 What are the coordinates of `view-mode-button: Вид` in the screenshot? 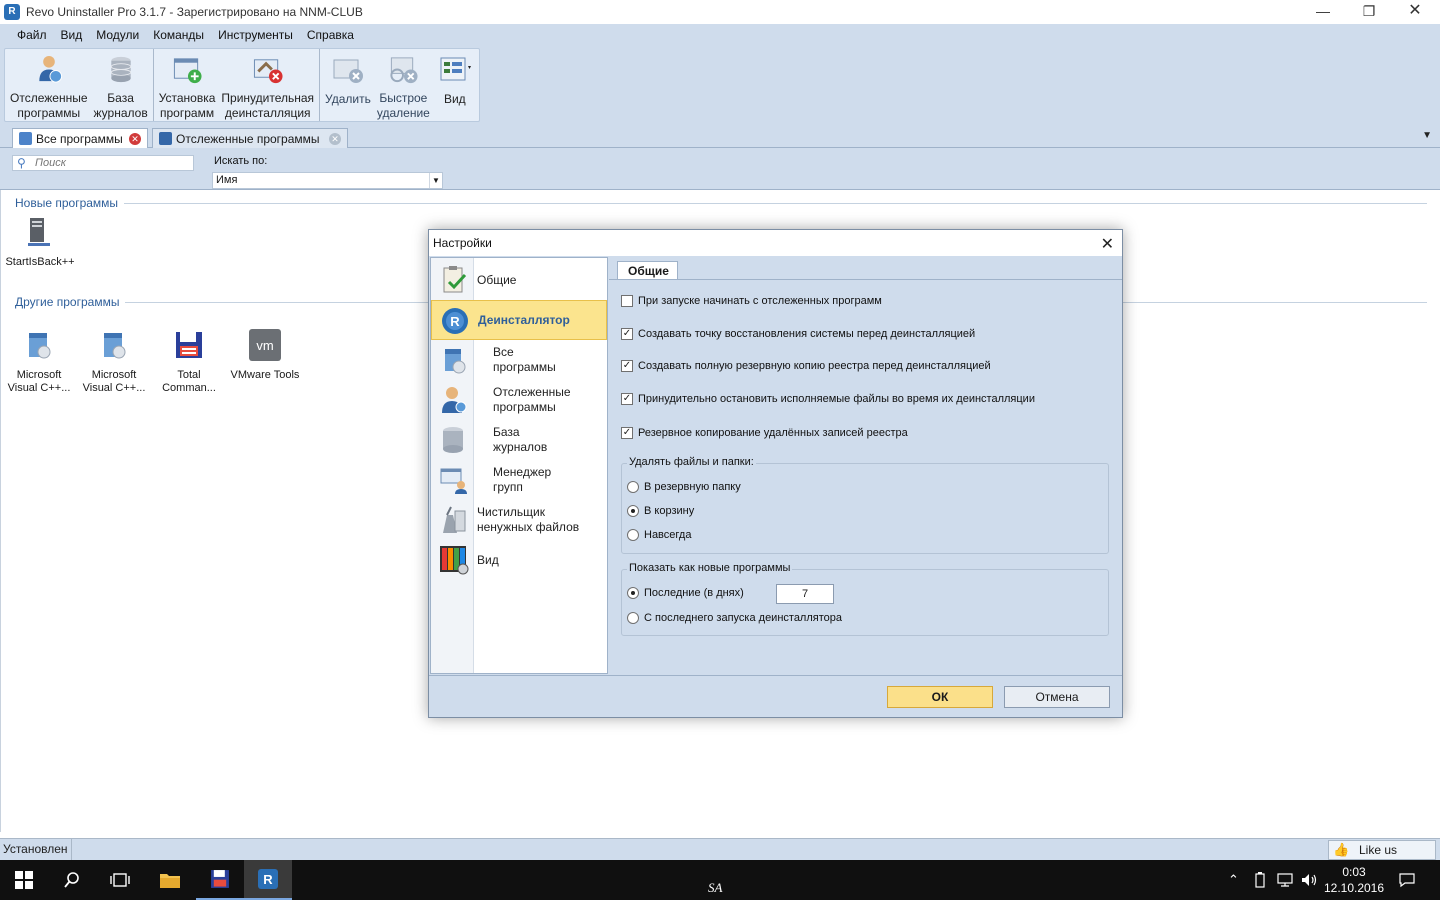 It's located at (455, 85).